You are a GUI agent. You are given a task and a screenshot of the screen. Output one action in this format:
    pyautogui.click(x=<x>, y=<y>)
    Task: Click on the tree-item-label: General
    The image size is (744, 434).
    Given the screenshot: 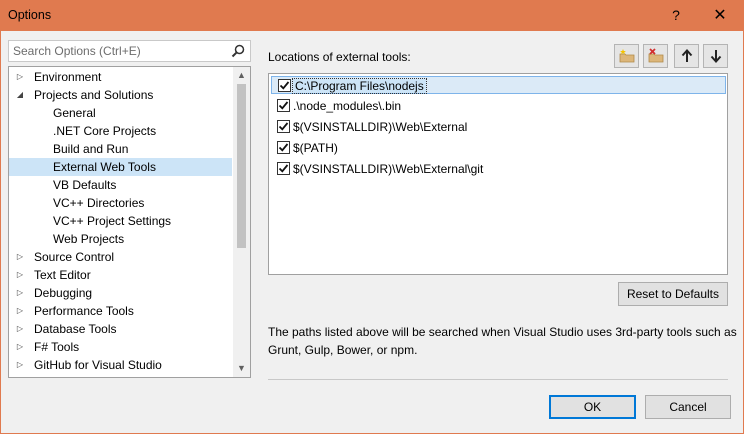 What is the action you would take?
    pyautogui.click(x=74, y=113)
    